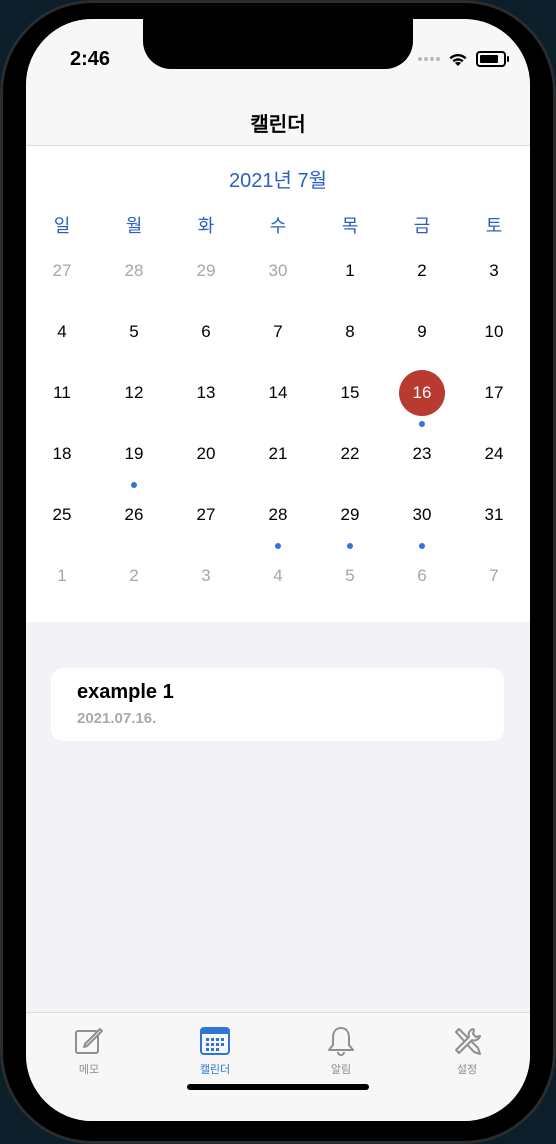 The height and width of the screenshot is (1144, 556). I want to click on day-number: 10, so click(494, 331).